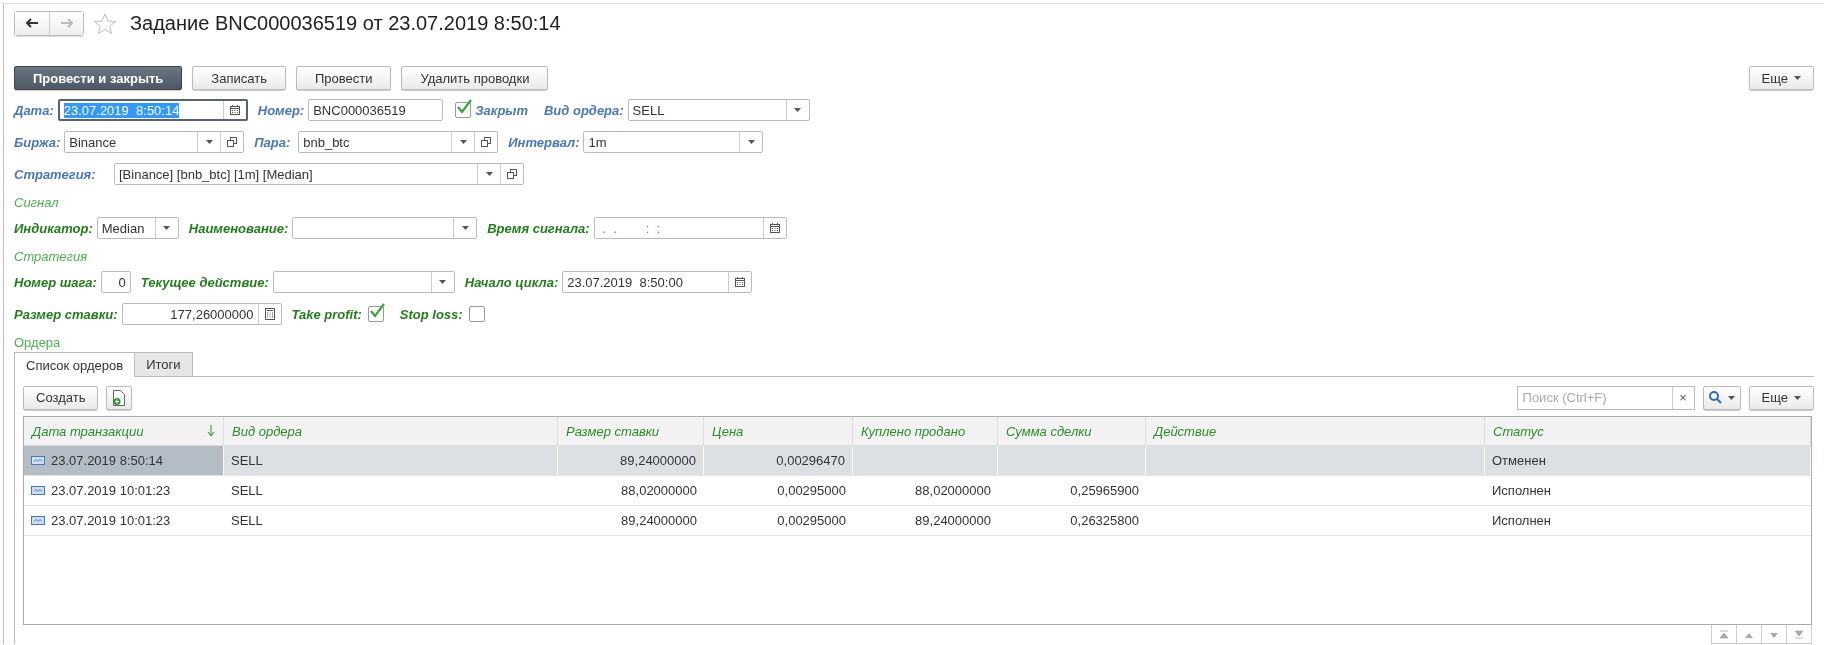  I want to click on sort-down-arrow-icon, so click(211, 431).